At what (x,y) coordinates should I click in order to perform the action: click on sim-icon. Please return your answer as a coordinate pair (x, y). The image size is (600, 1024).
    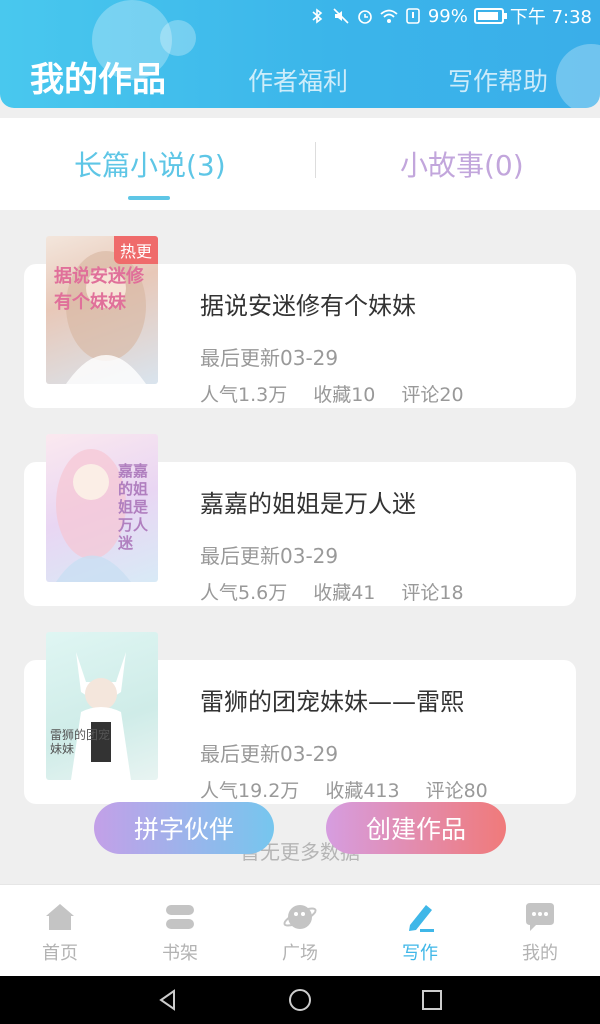
    Looking at the image, I should click on (413, 16).